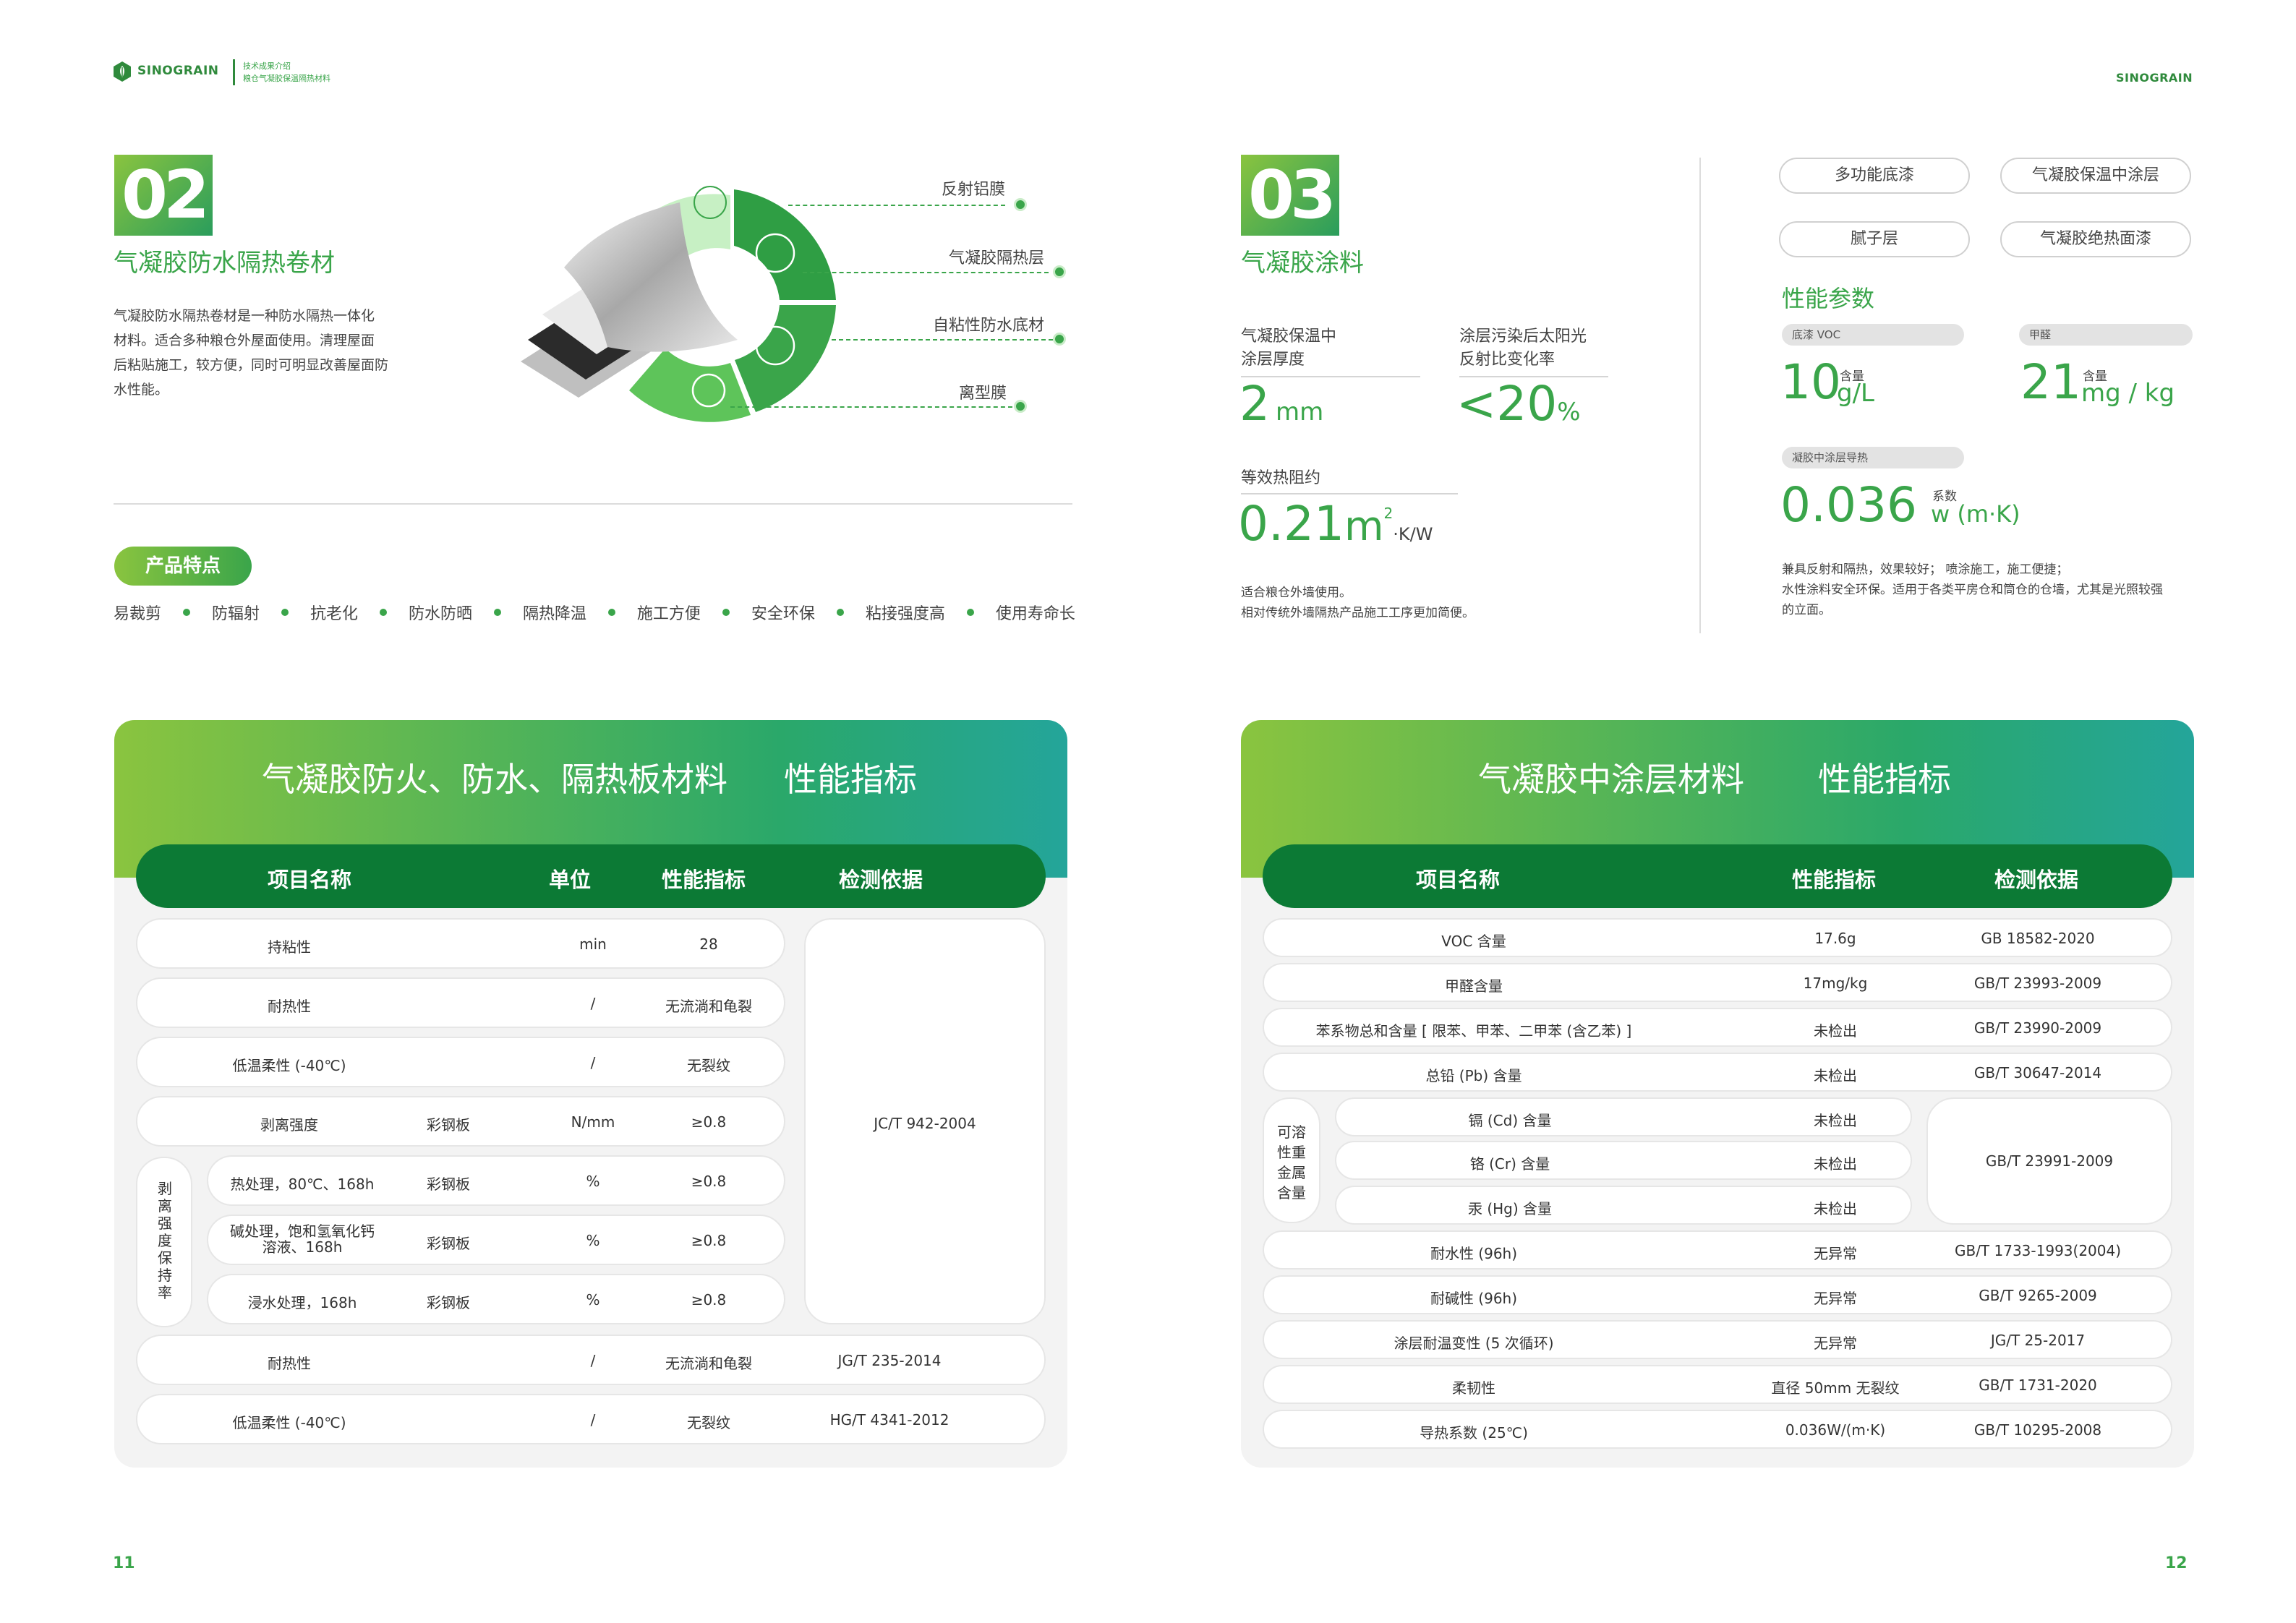 This screenshot has width=2296, height=1623. I want to click on stat-label-line: 气凝胶保温中, so click(1289, 336).